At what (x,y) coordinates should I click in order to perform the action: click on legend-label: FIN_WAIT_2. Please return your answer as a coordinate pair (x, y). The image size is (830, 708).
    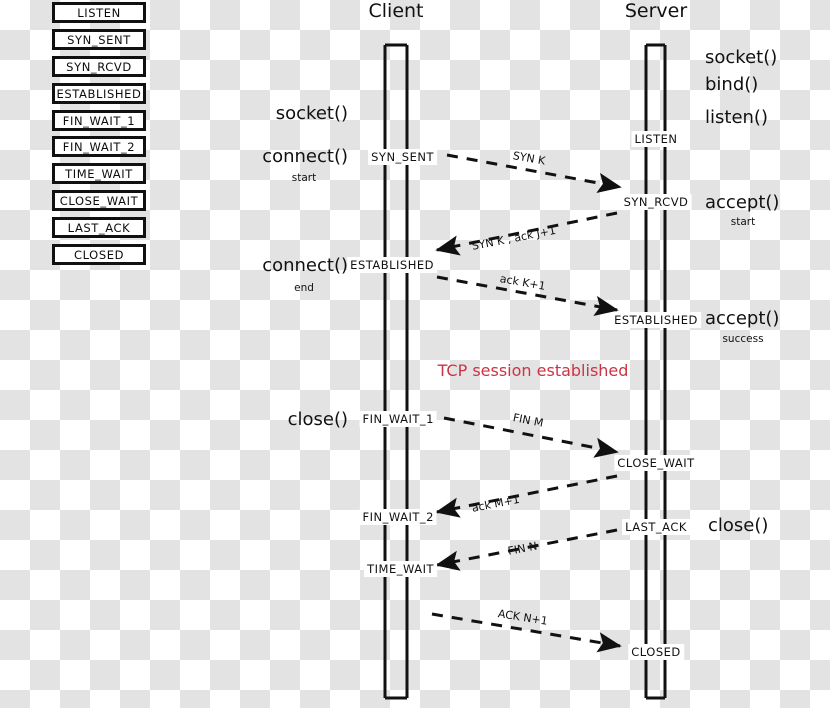
    Looking at the image, I should click on (99, 146).